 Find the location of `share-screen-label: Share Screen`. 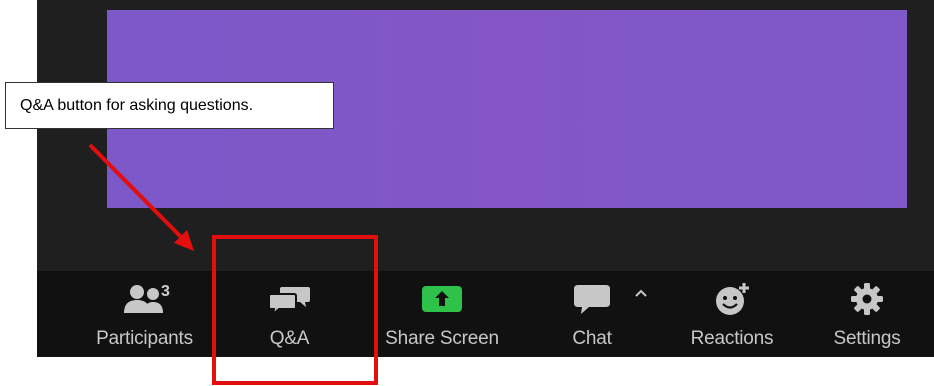

share-screen-label: Share Screen is located at coordinates (442, 338).